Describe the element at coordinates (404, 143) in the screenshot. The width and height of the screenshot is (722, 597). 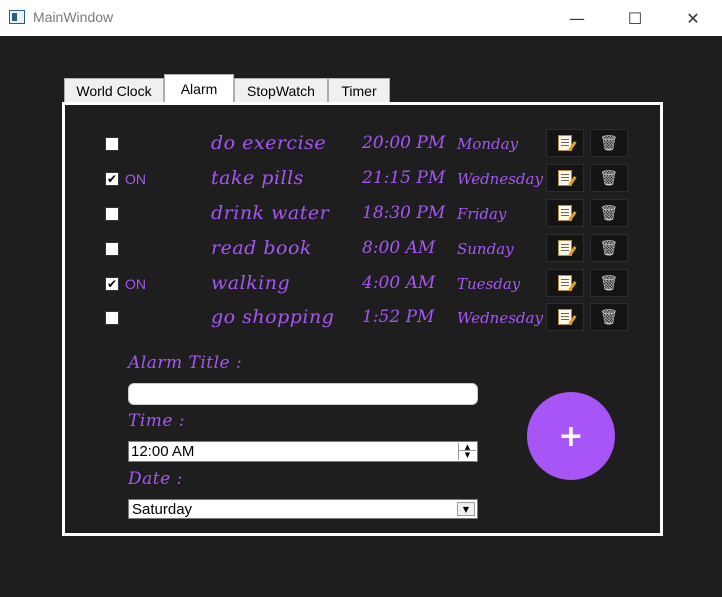
I see `alarm-time: 20:00 PM` at that location.